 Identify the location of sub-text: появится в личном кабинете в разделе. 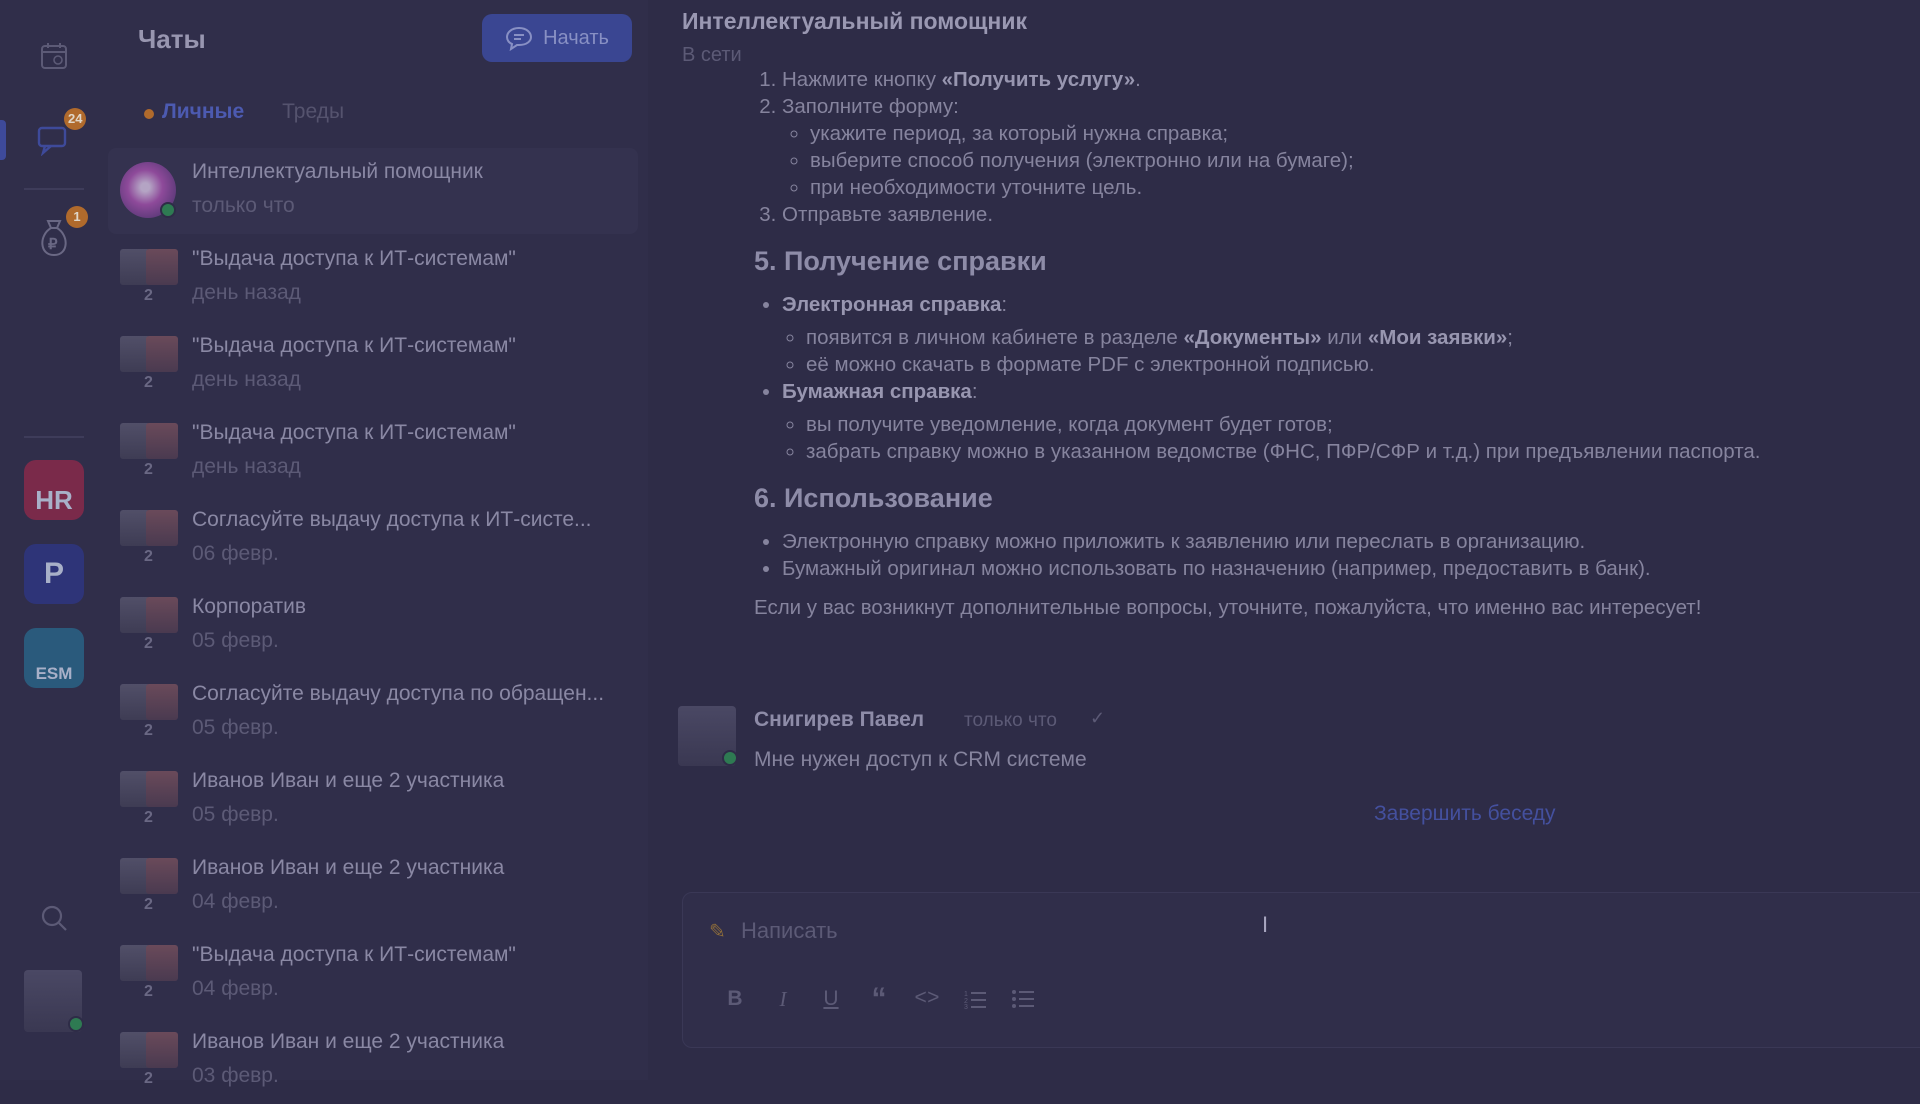
(995, 337).